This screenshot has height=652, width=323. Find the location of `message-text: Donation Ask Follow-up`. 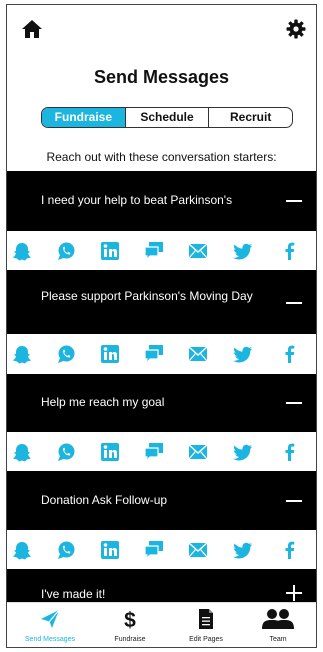

message-text: Donation Ask Follow-up is located at coordinates (104, 500).